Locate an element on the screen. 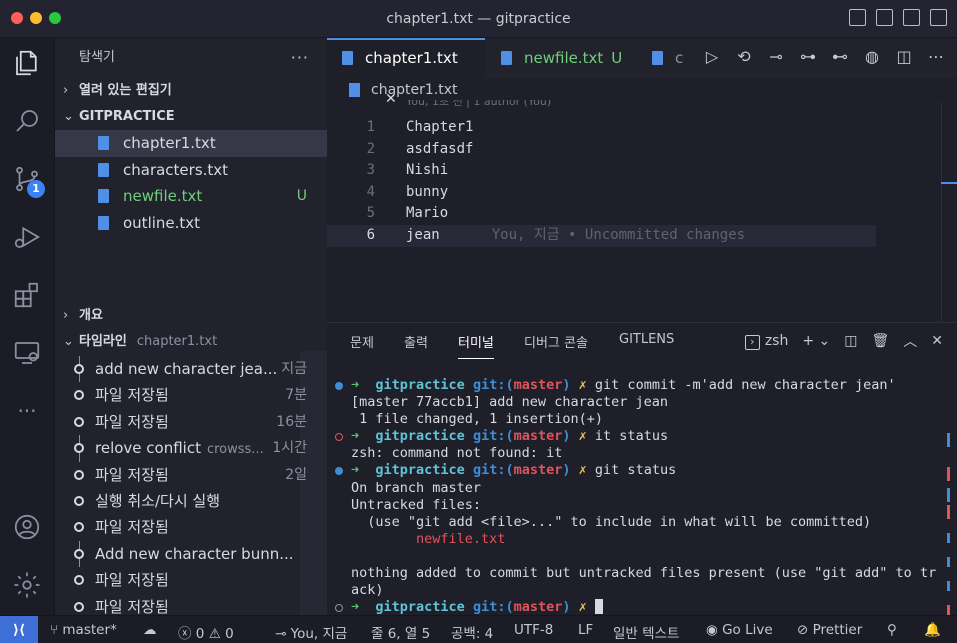 This screenshot has height=643, width=957. remote-explorer-icon is located at coordinates (27, 353).